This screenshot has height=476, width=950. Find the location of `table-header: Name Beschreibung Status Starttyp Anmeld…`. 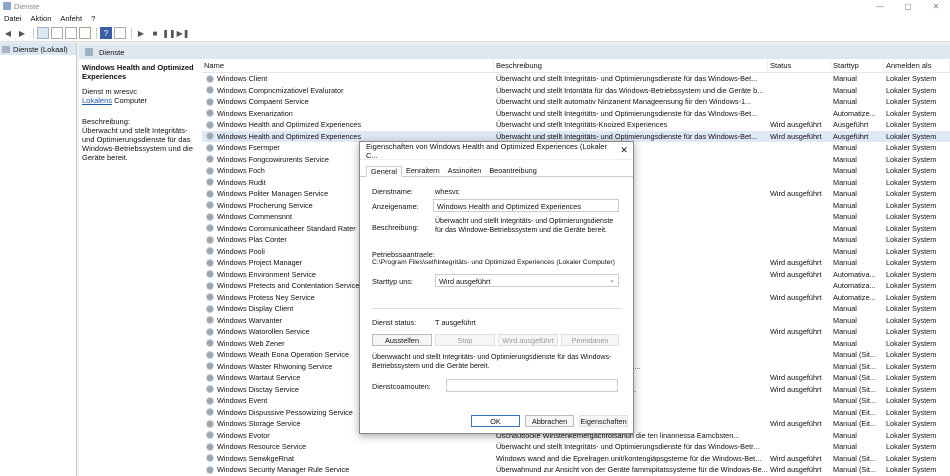

table-header: Name Beschreibung Status Starttyp Anmeld… is located at coordinates (576, 65).